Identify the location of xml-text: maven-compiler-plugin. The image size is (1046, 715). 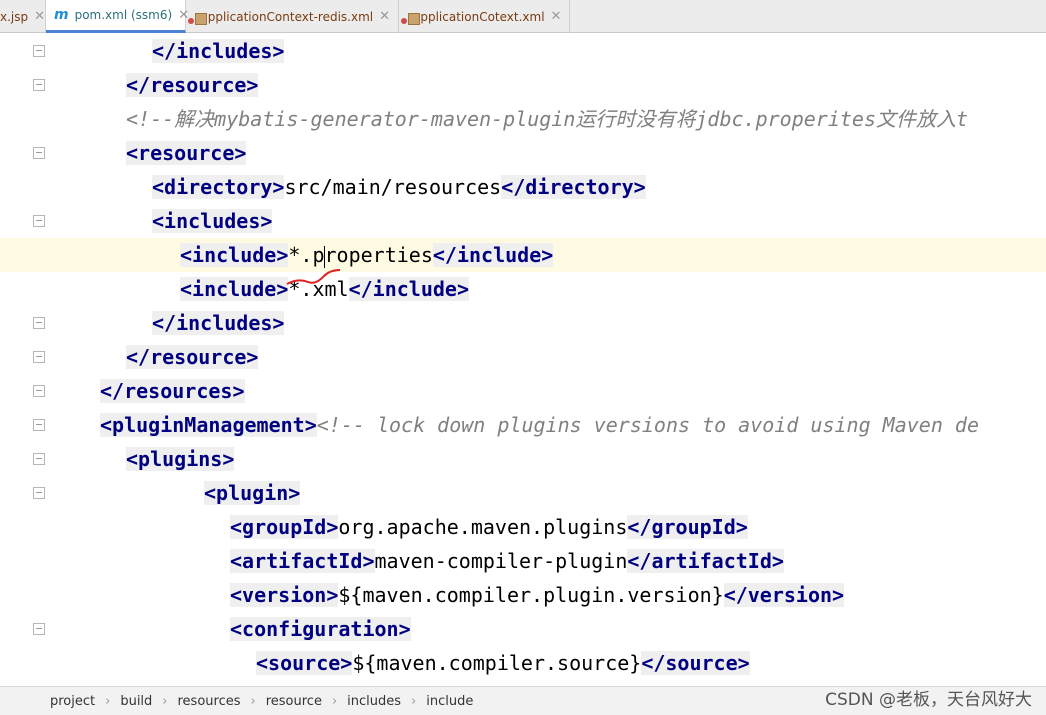
(501, 561).